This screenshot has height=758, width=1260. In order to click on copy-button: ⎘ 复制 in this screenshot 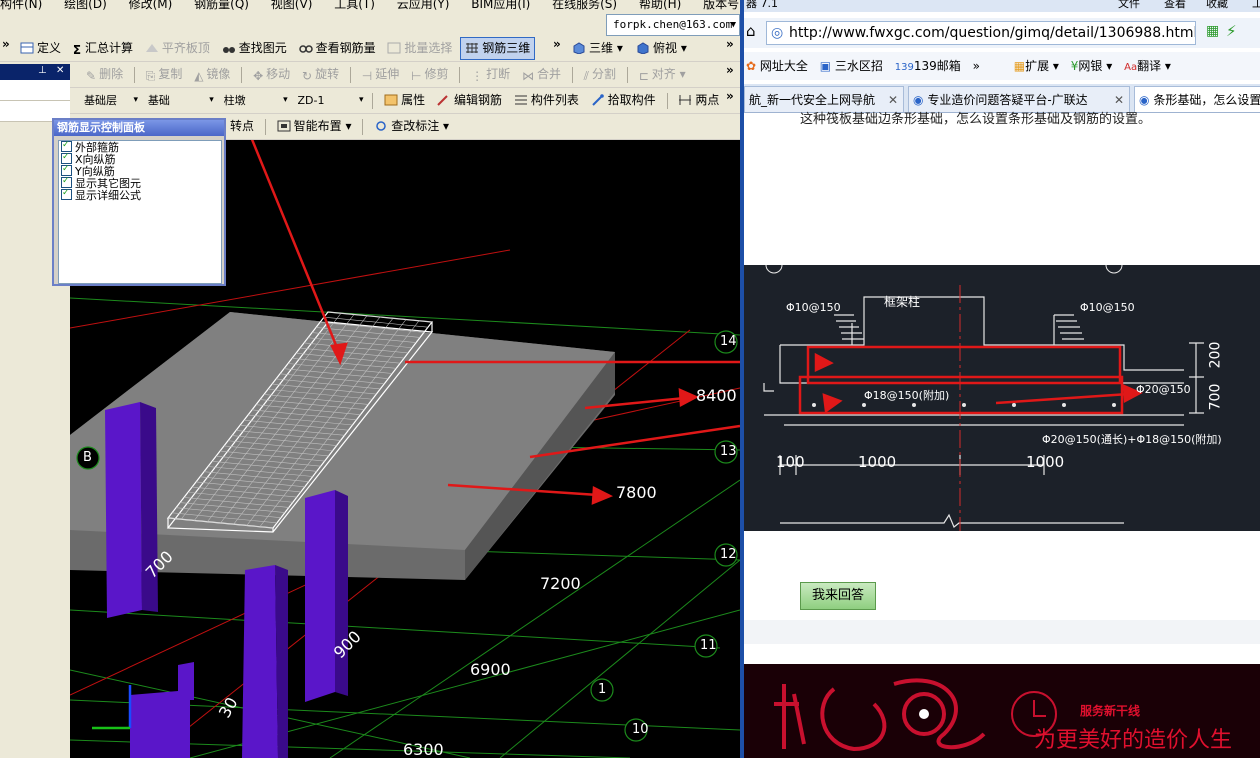, I will do `click(164, 74)`.